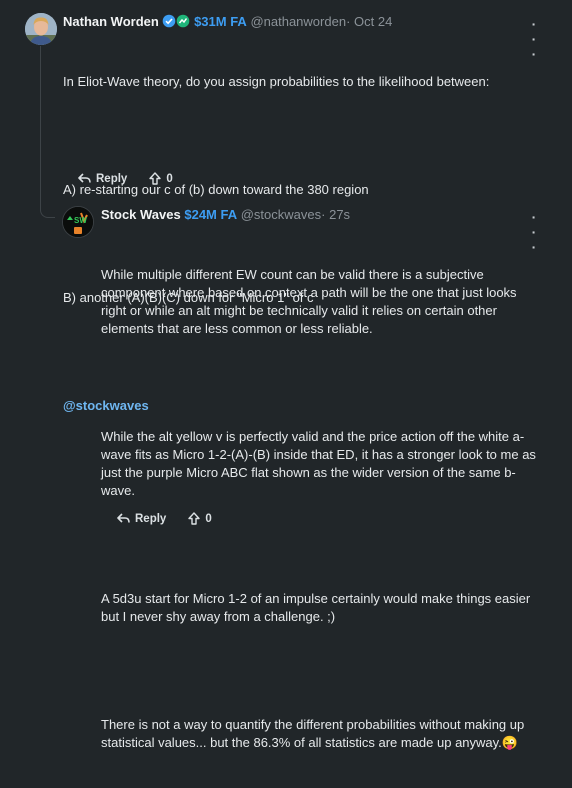 The image size is (572, 788). What do you see at coordinates (339, 214) in the screenshot?
I see `post-date: 27s` at bounding box center [339, 214].